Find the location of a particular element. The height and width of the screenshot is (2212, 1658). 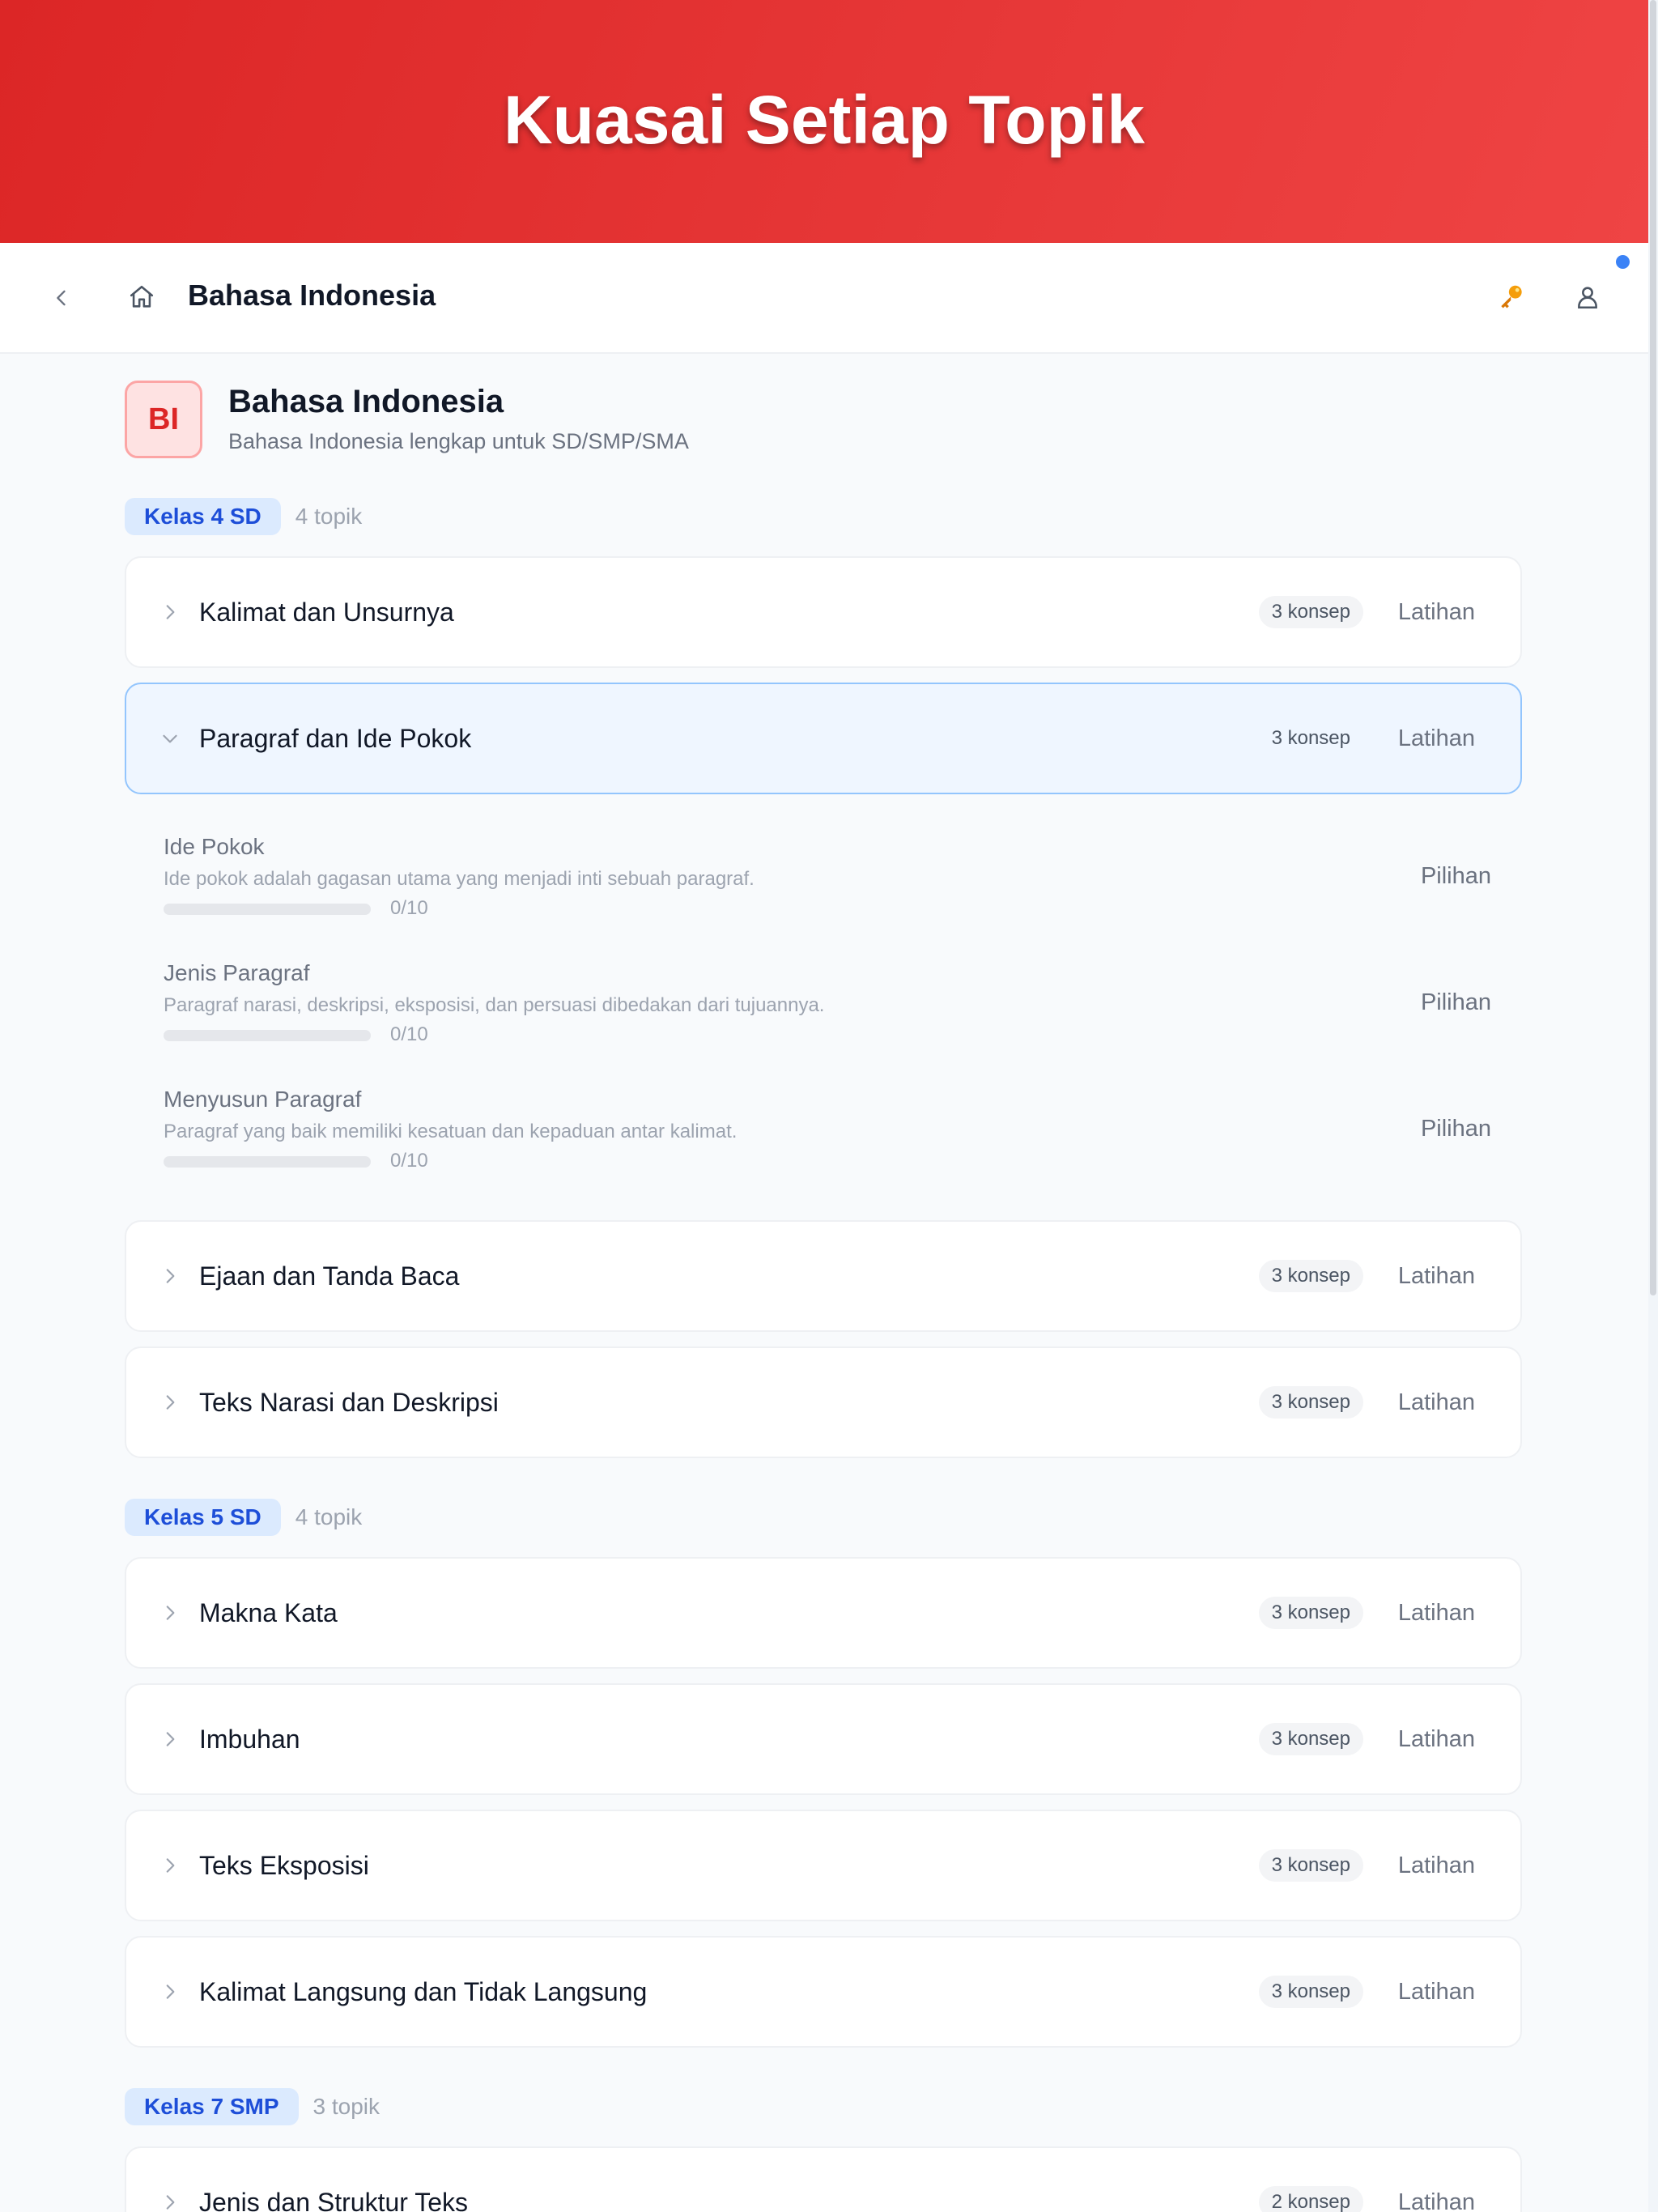

scrollbar-thumb is located at coordinates (1653, 648).